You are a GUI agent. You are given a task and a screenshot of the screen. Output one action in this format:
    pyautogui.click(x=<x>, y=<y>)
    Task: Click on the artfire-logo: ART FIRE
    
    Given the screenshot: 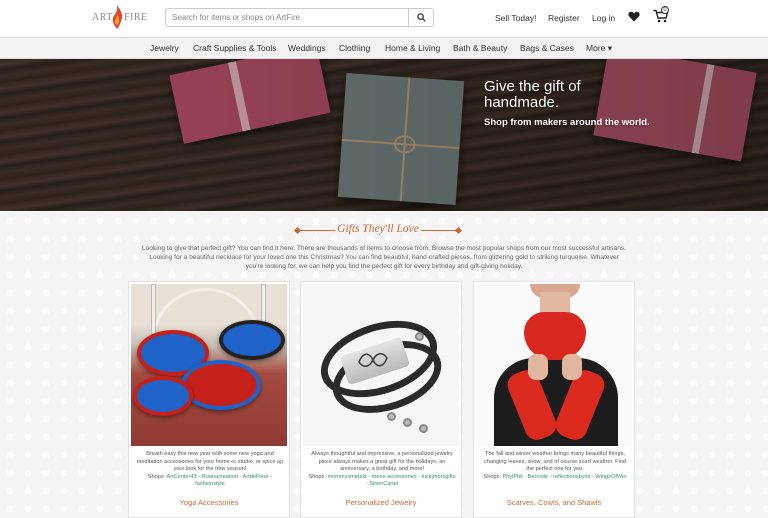 What is the action you would take?
    pyautogui.click(x=123, y=17)
    